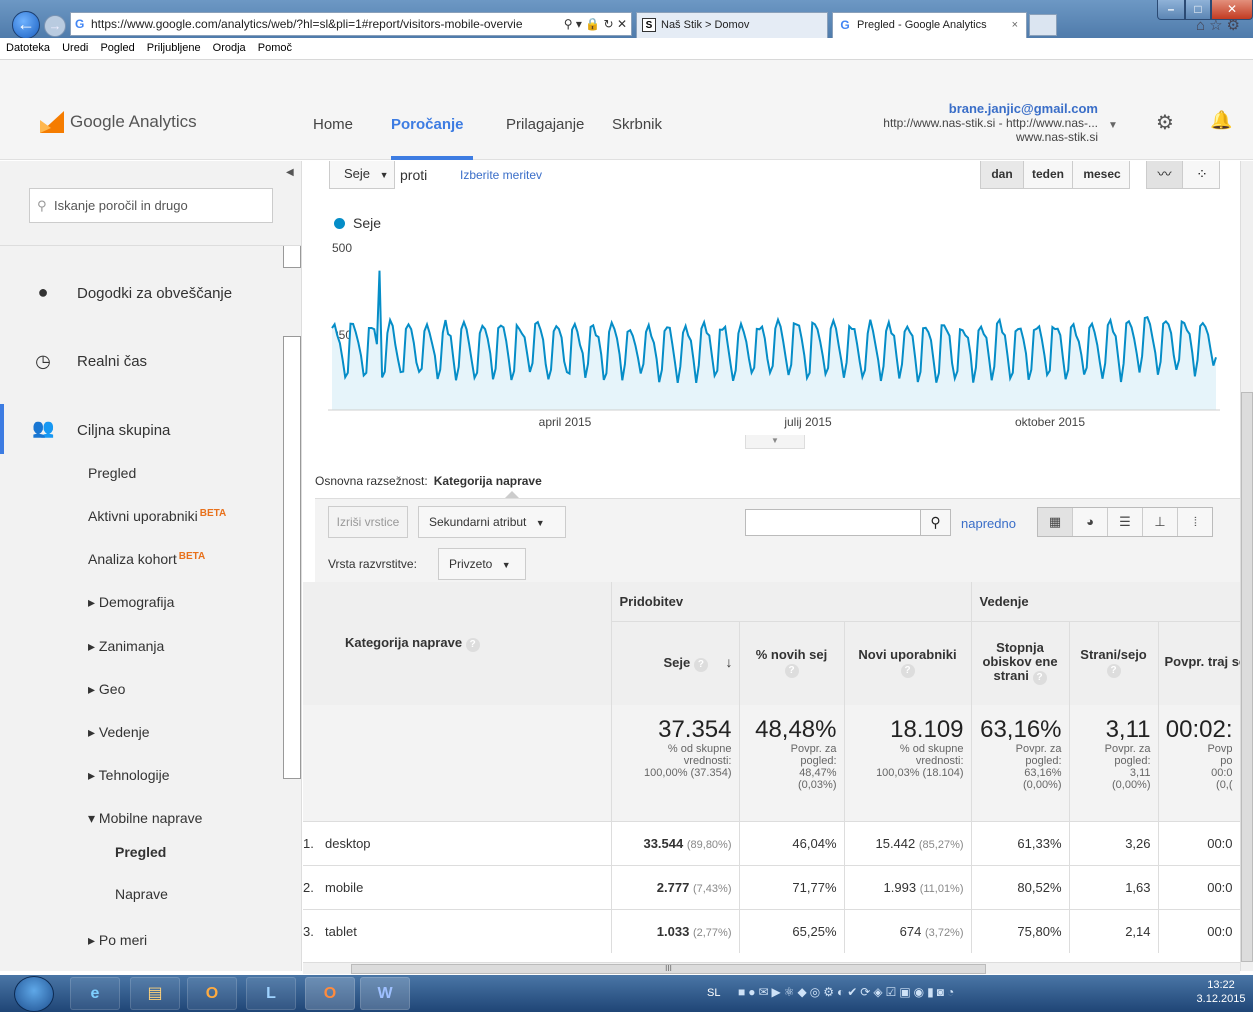 This screenshot has width=1253, height=1012. Describe the element at coordinates (1015, 25) in the screenshot. I see `close-tab-icon: ×` at that location.